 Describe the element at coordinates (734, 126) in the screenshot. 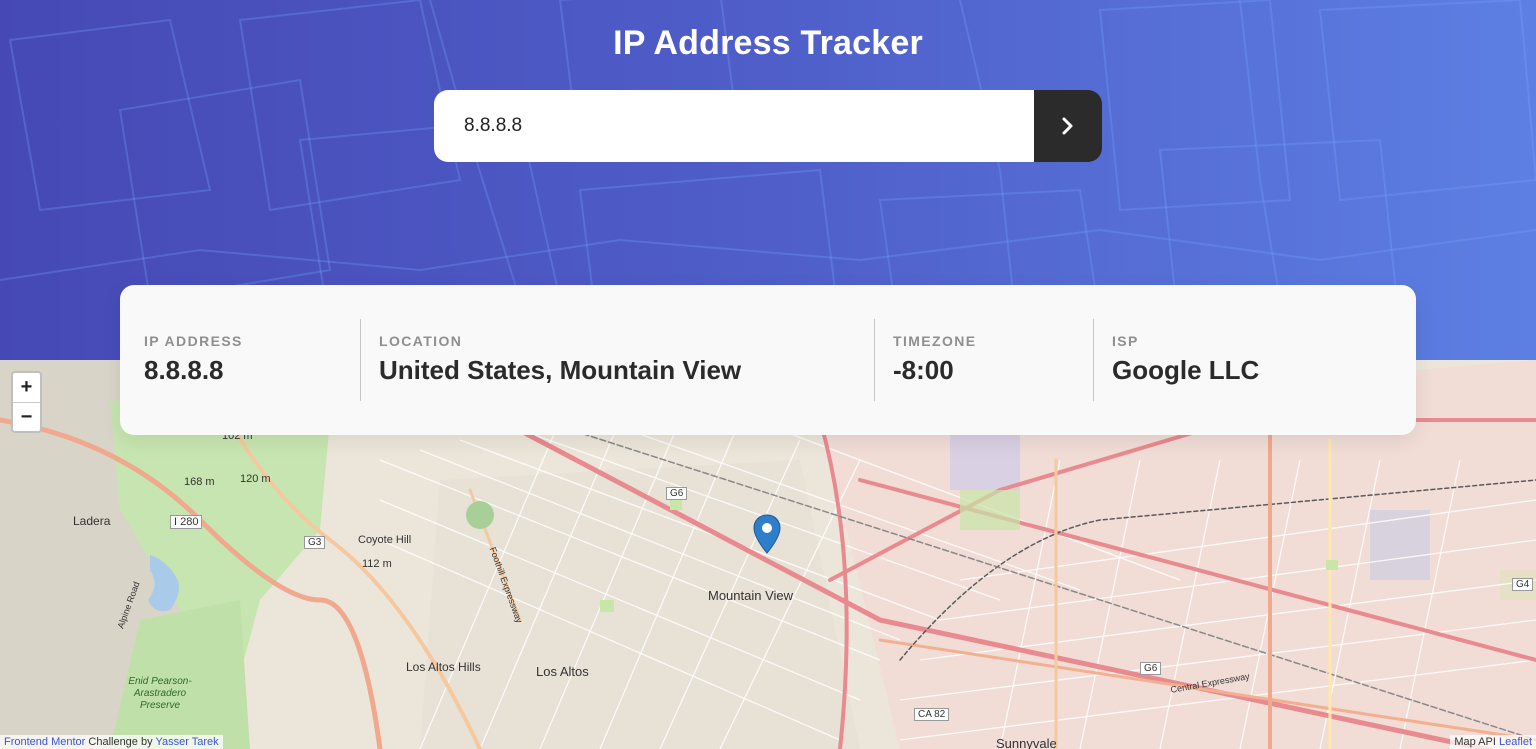

I see `ip-search-input` at that location.